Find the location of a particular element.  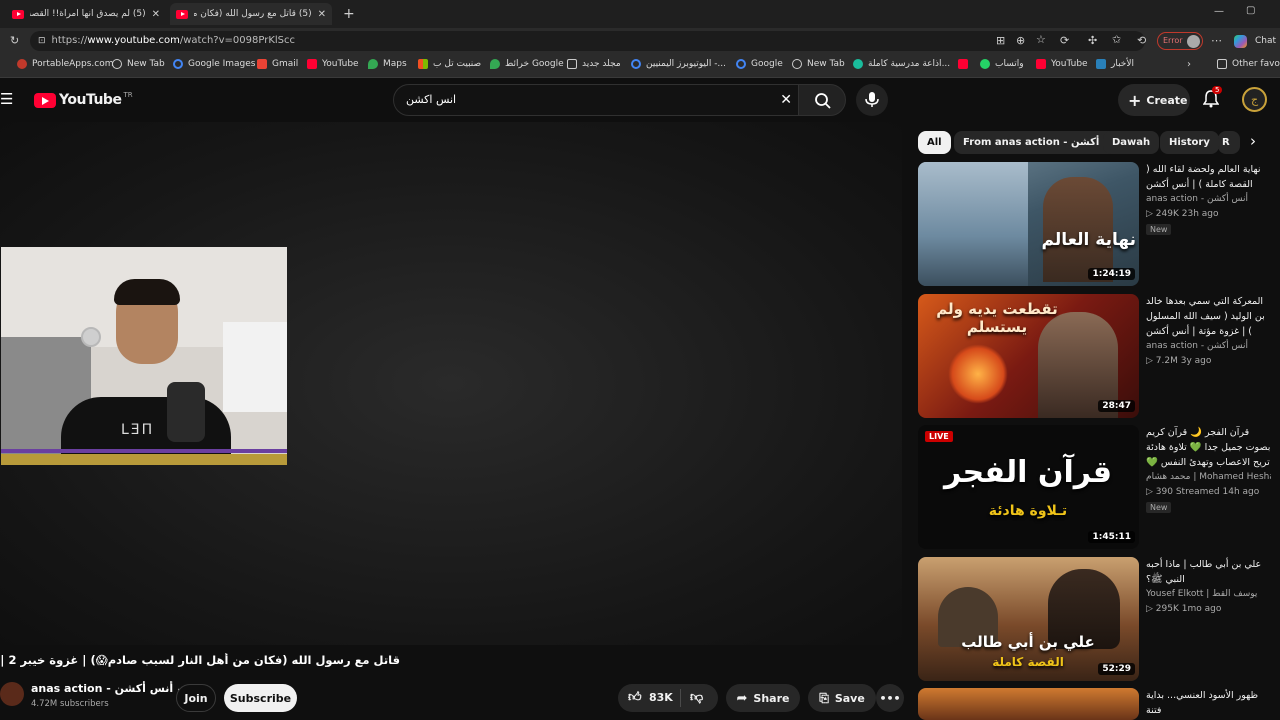

recommendation-item: ظهور الأسود العنسي... بداية فتنة is located at coordinates (1098, 704).